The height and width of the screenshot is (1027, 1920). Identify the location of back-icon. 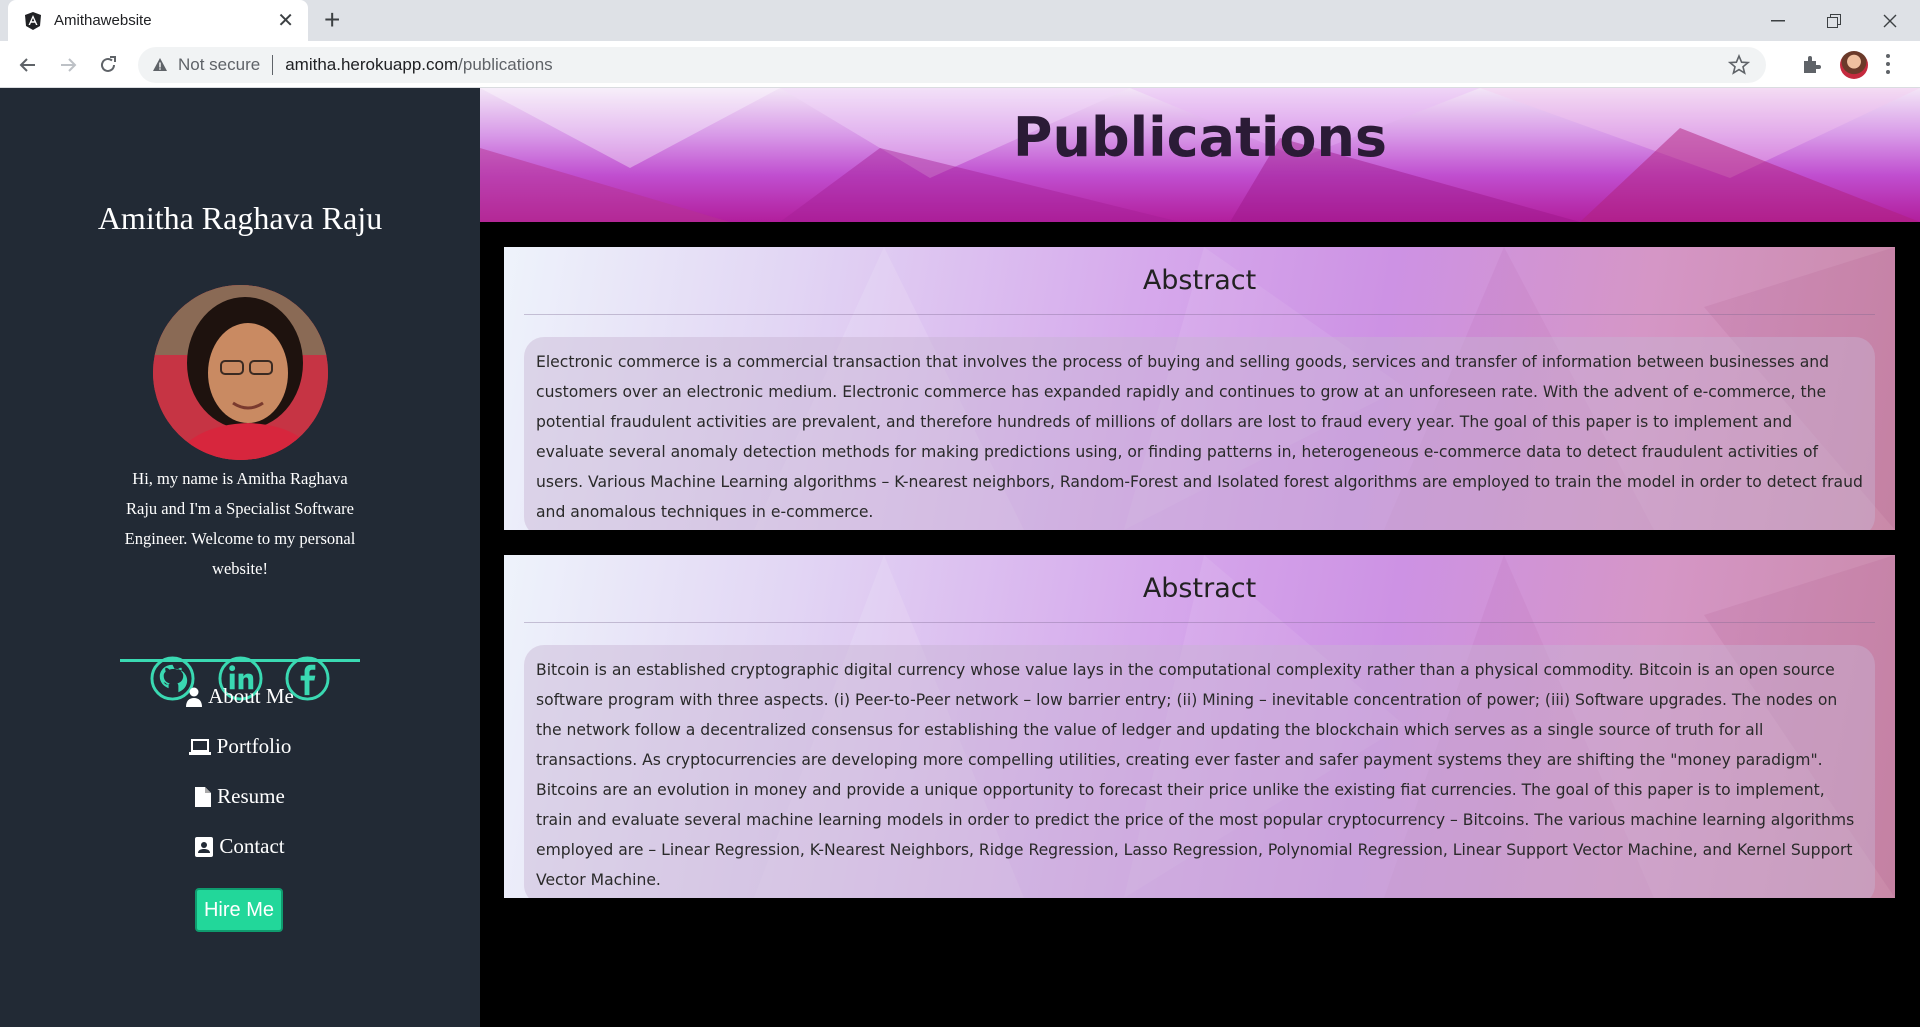
(28, 65).